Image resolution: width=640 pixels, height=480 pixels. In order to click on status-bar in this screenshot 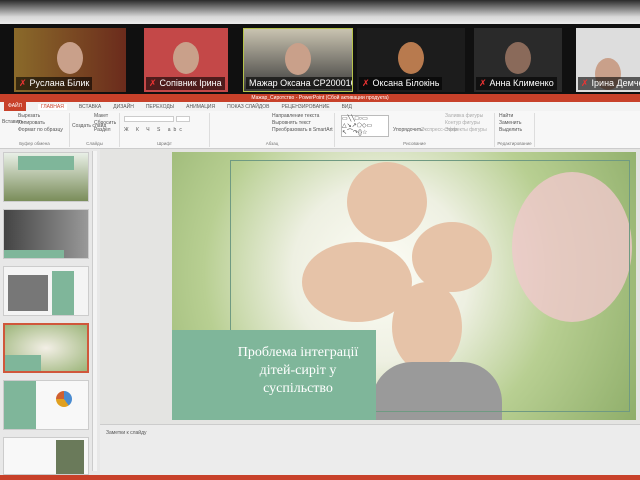, I will do `click(320, 477)`.